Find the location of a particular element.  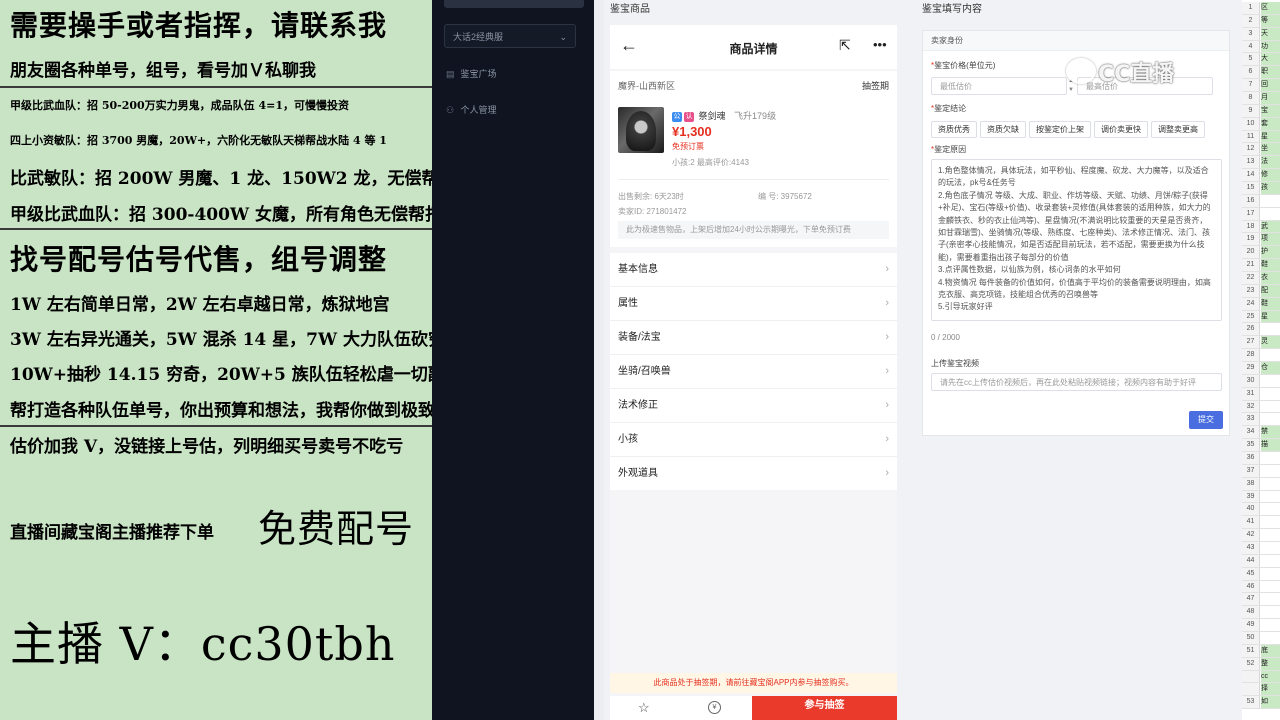

share-icon: ⇱ is located at coordinates (845, 45).